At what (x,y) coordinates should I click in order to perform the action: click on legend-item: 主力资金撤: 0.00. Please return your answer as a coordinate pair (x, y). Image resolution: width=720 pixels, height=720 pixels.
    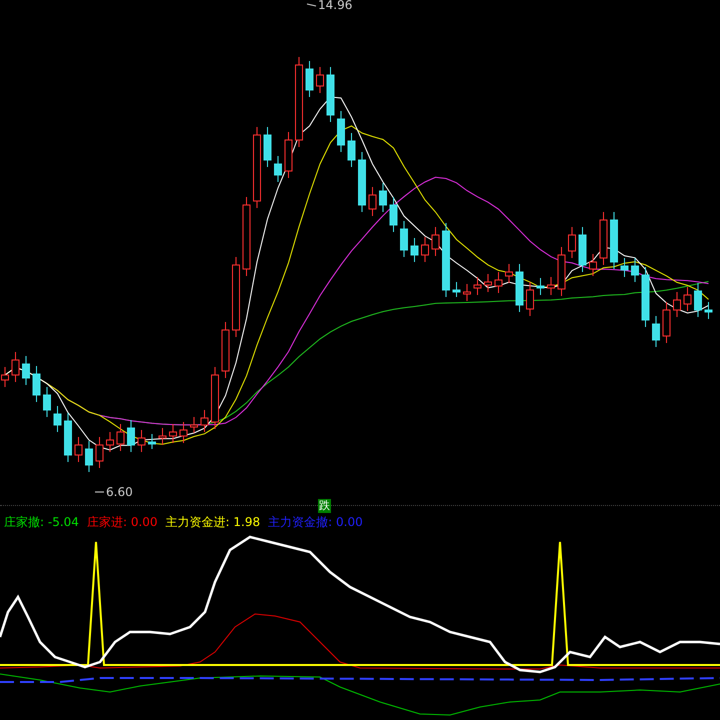
    Looking at the image, I should click on (315, 522).